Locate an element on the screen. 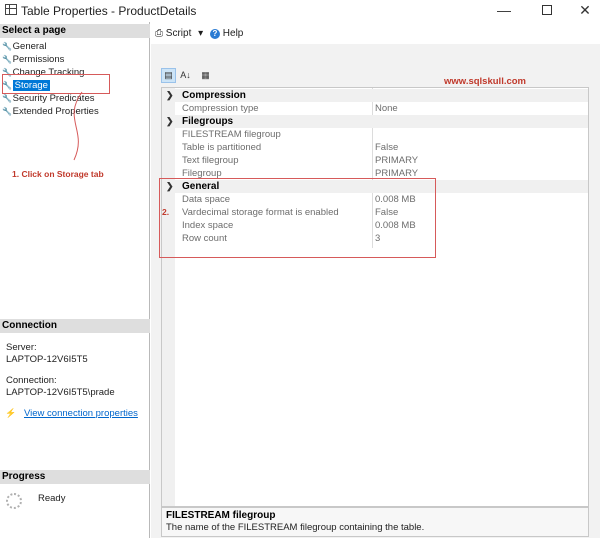 This screenshot has height=538, width=600. property-row: Compression type None is located at coordinates (375, 108).